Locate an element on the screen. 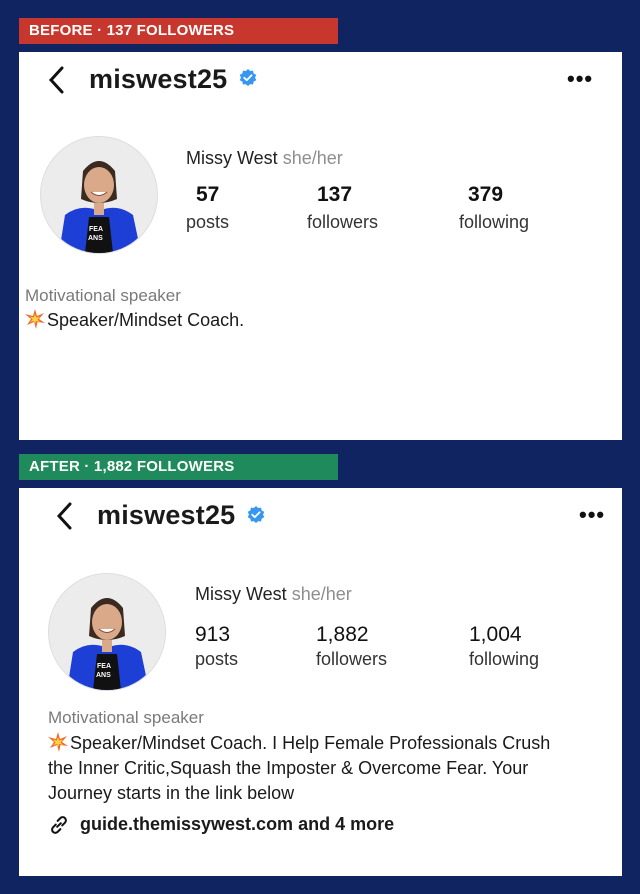  posts-count: 57 is located at coordinates (207, 195).